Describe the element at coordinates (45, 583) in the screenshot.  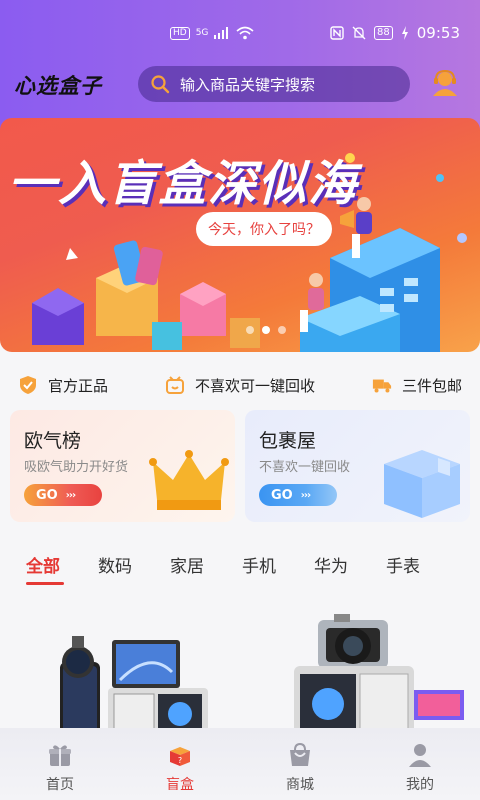
I see `tab-active-indicator` at that location.